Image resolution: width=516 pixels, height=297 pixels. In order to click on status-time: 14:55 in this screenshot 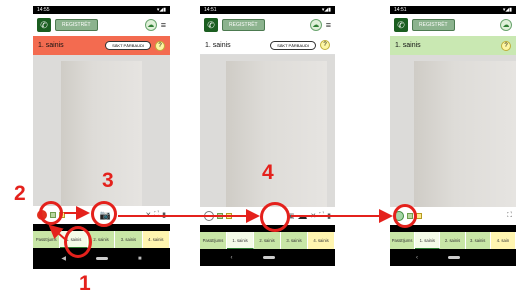, I will do `click(43, 10)`.